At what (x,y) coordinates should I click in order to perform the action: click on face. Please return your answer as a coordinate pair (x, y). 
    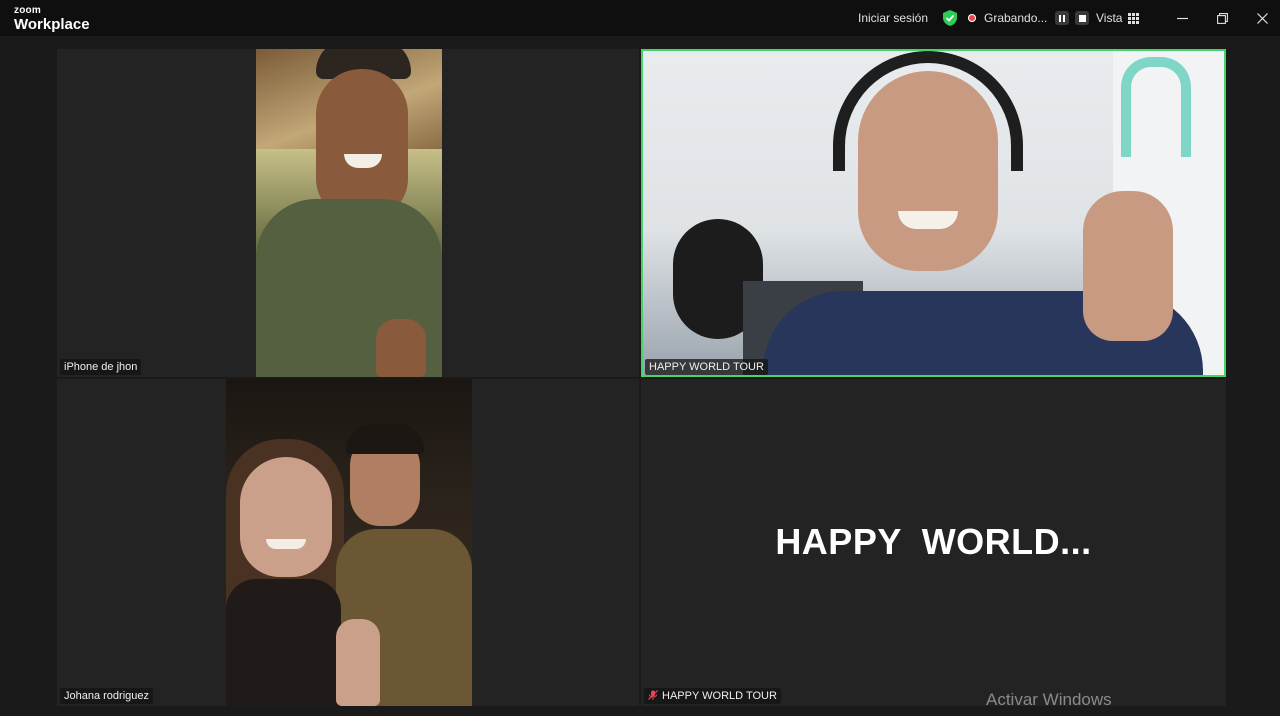
    Looking at the image, I should click on (362, 144).